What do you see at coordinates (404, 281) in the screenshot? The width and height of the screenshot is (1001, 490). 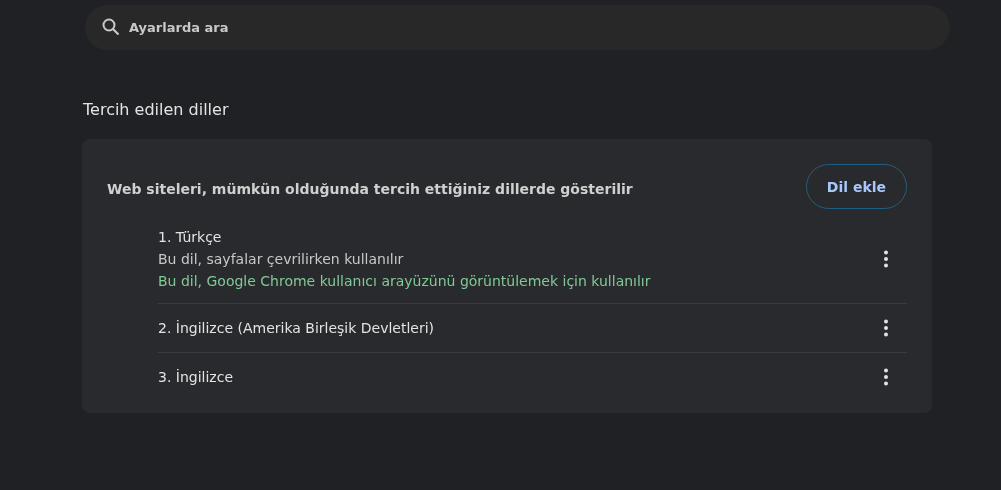 I see `language-note: Bu dil, Google Chrome kullanıcı arayüzünü görüntülemek için kullanılır` at bounding box center [404, 281].